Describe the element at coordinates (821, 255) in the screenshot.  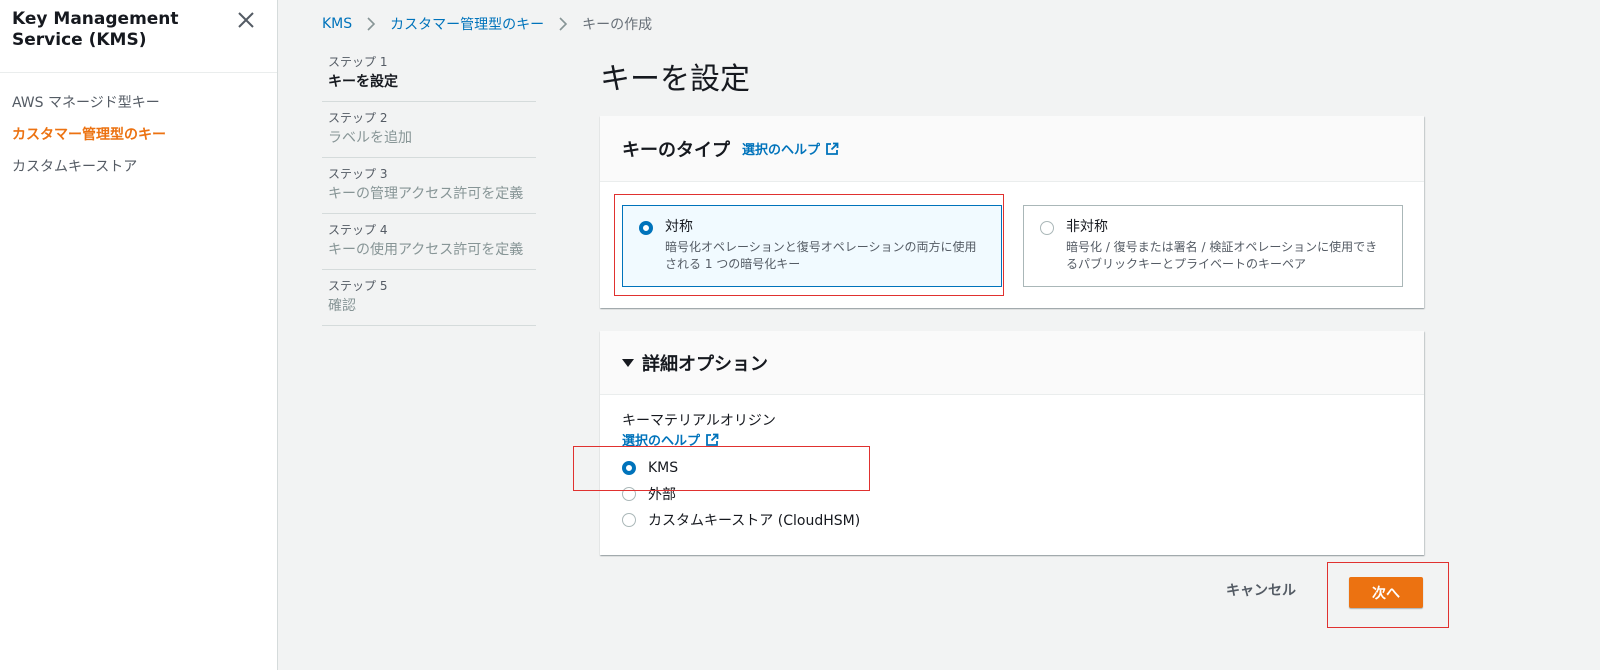
I see `tile-description: 暗号化オペレーションと復号オペレーションの両方に使用される 1 つの暗号化キー` at that location.